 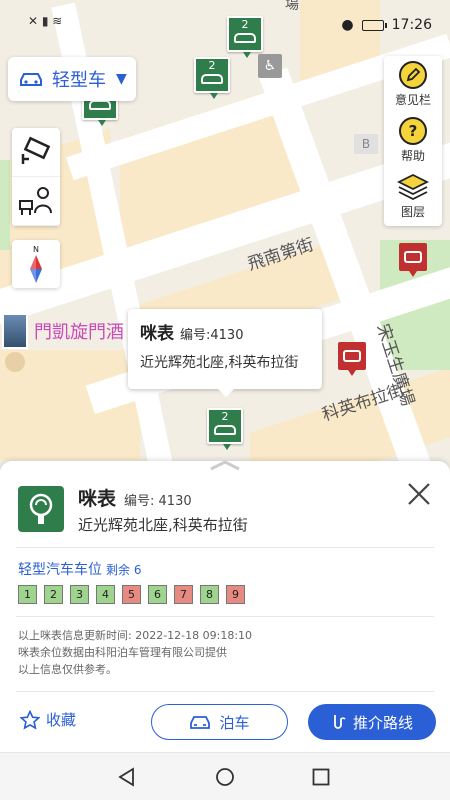 I want to click on layers-button: 图层, so click(x=413, y=196).